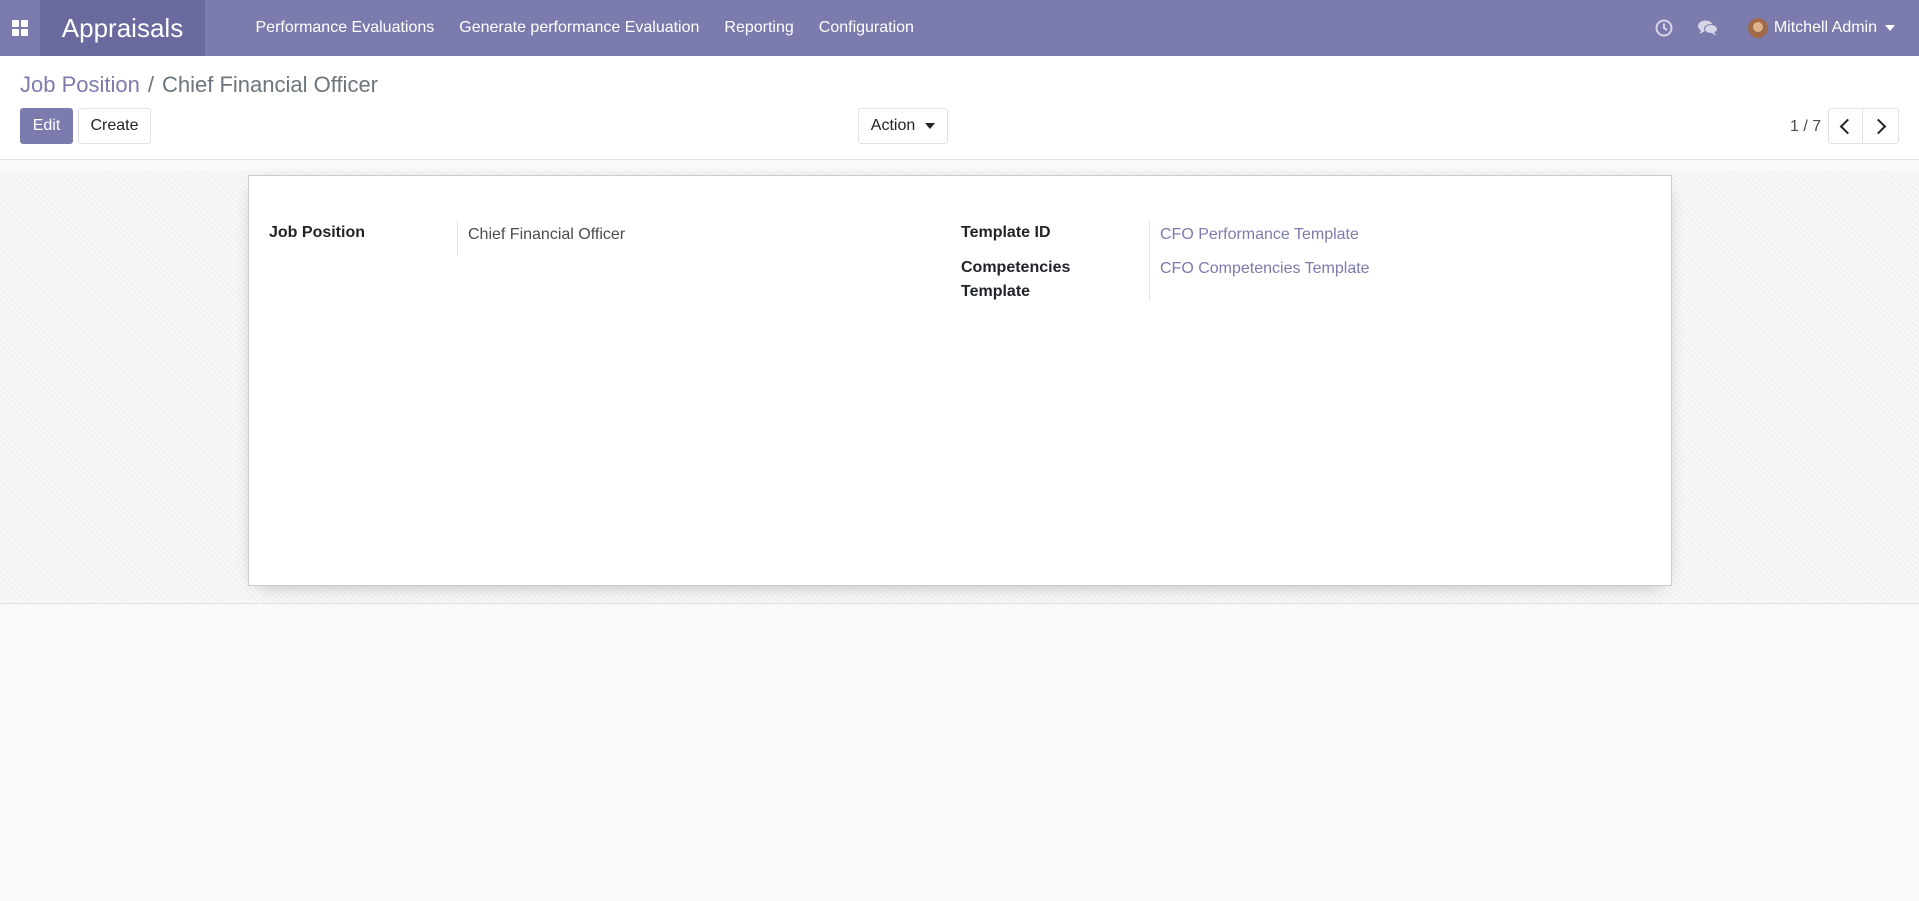 This screenshot has height=901, width=1919. I want to click on action-label: Action, so click(893, 125).